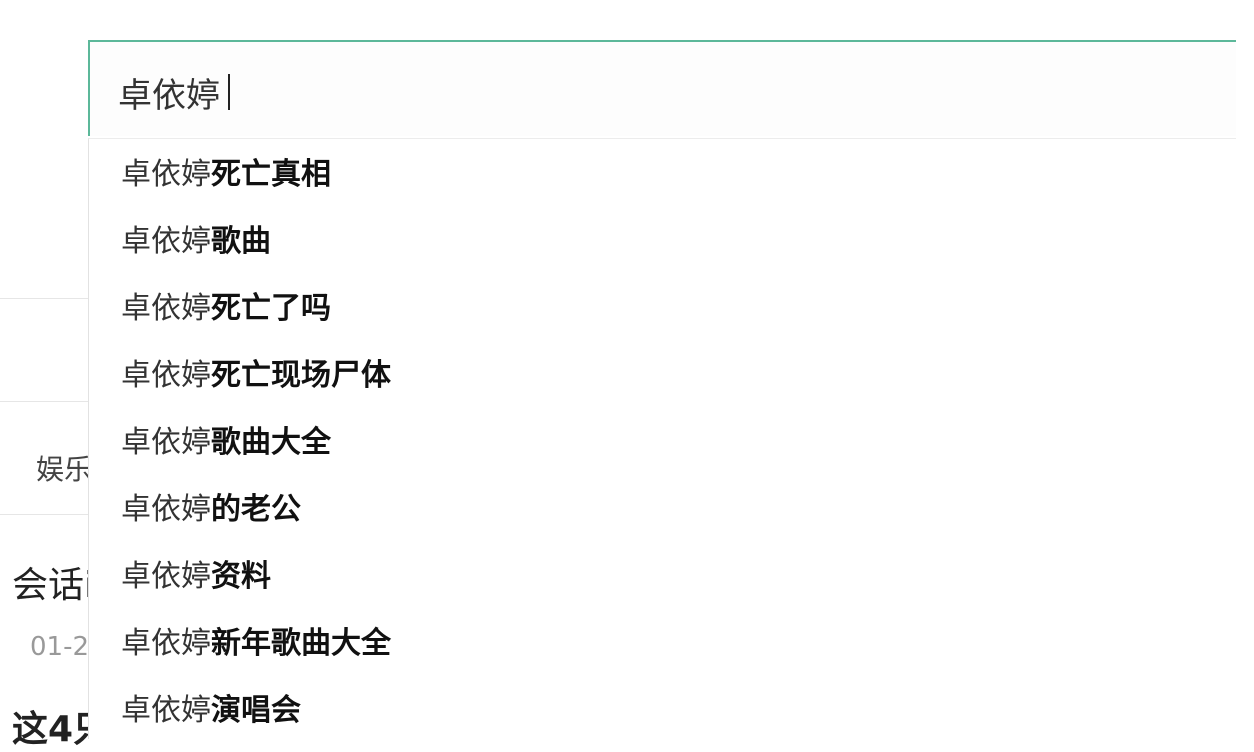 This screenshot has width=1254, height=752. What do you see at coordinates (59, 647) in the screenshot?
I see `news-date: 01-2` at bounding box center [59, 647].